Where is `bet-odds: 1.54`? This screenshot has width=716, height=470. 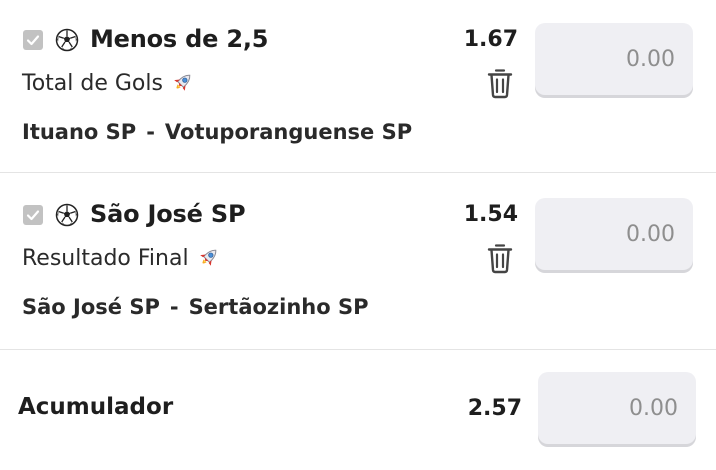
bet-odds: 1.54 is located at coordinates (490, 214).